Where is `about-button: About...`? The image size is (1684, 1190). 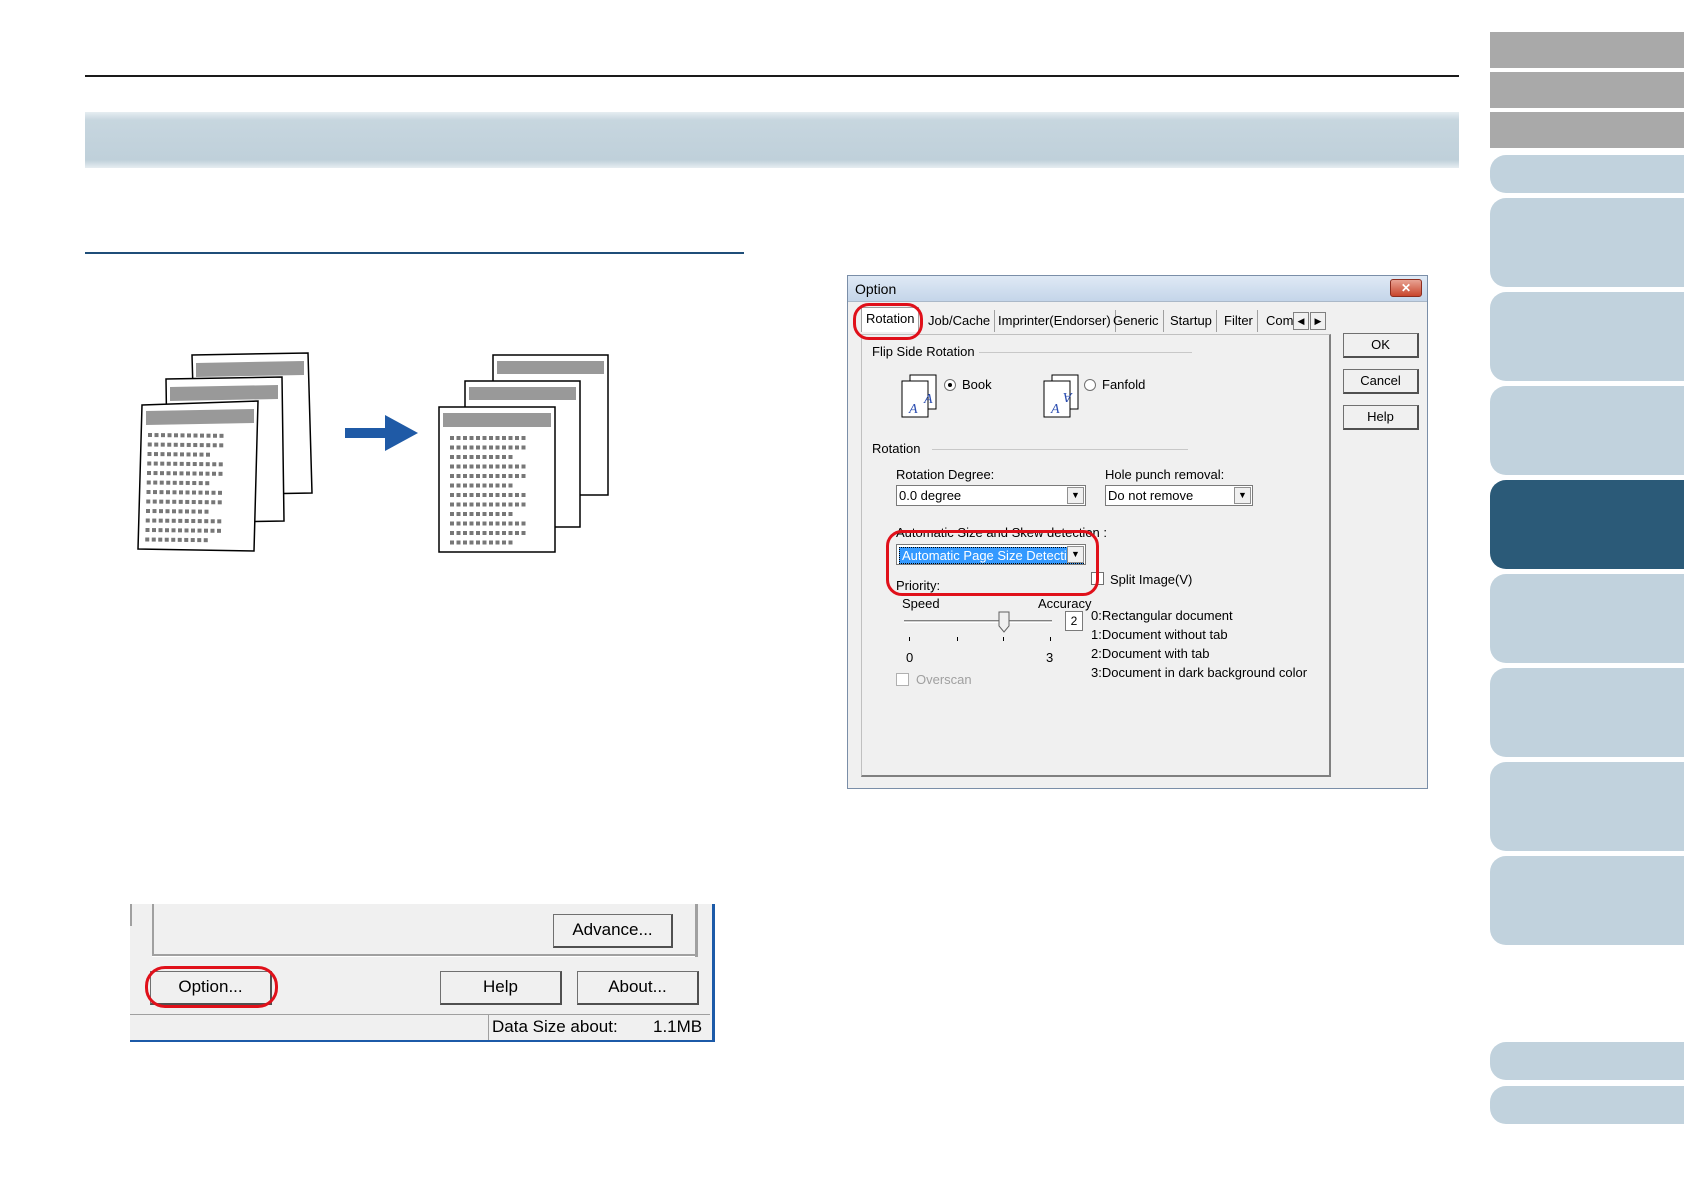 about-button: About... is located at coordinates (638, 988).